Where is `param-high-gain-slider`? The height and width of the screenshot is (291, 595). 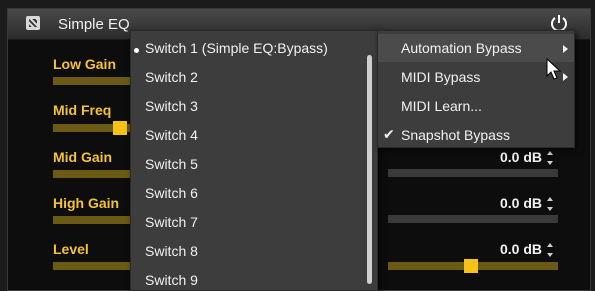 param-high-gain-slider is located at coordinates (93, 220).